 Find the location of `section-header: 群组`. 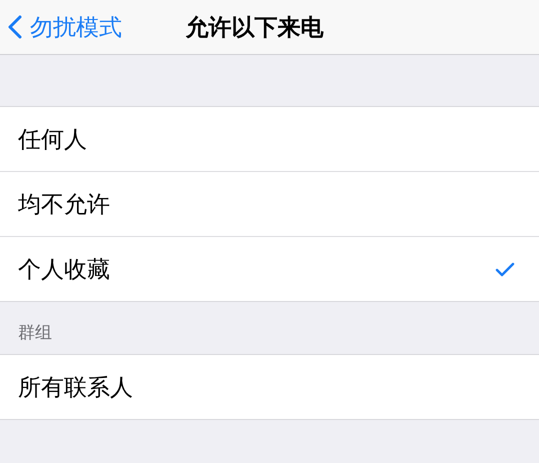

section-header: 群组 is located at coordinates (34, 333).